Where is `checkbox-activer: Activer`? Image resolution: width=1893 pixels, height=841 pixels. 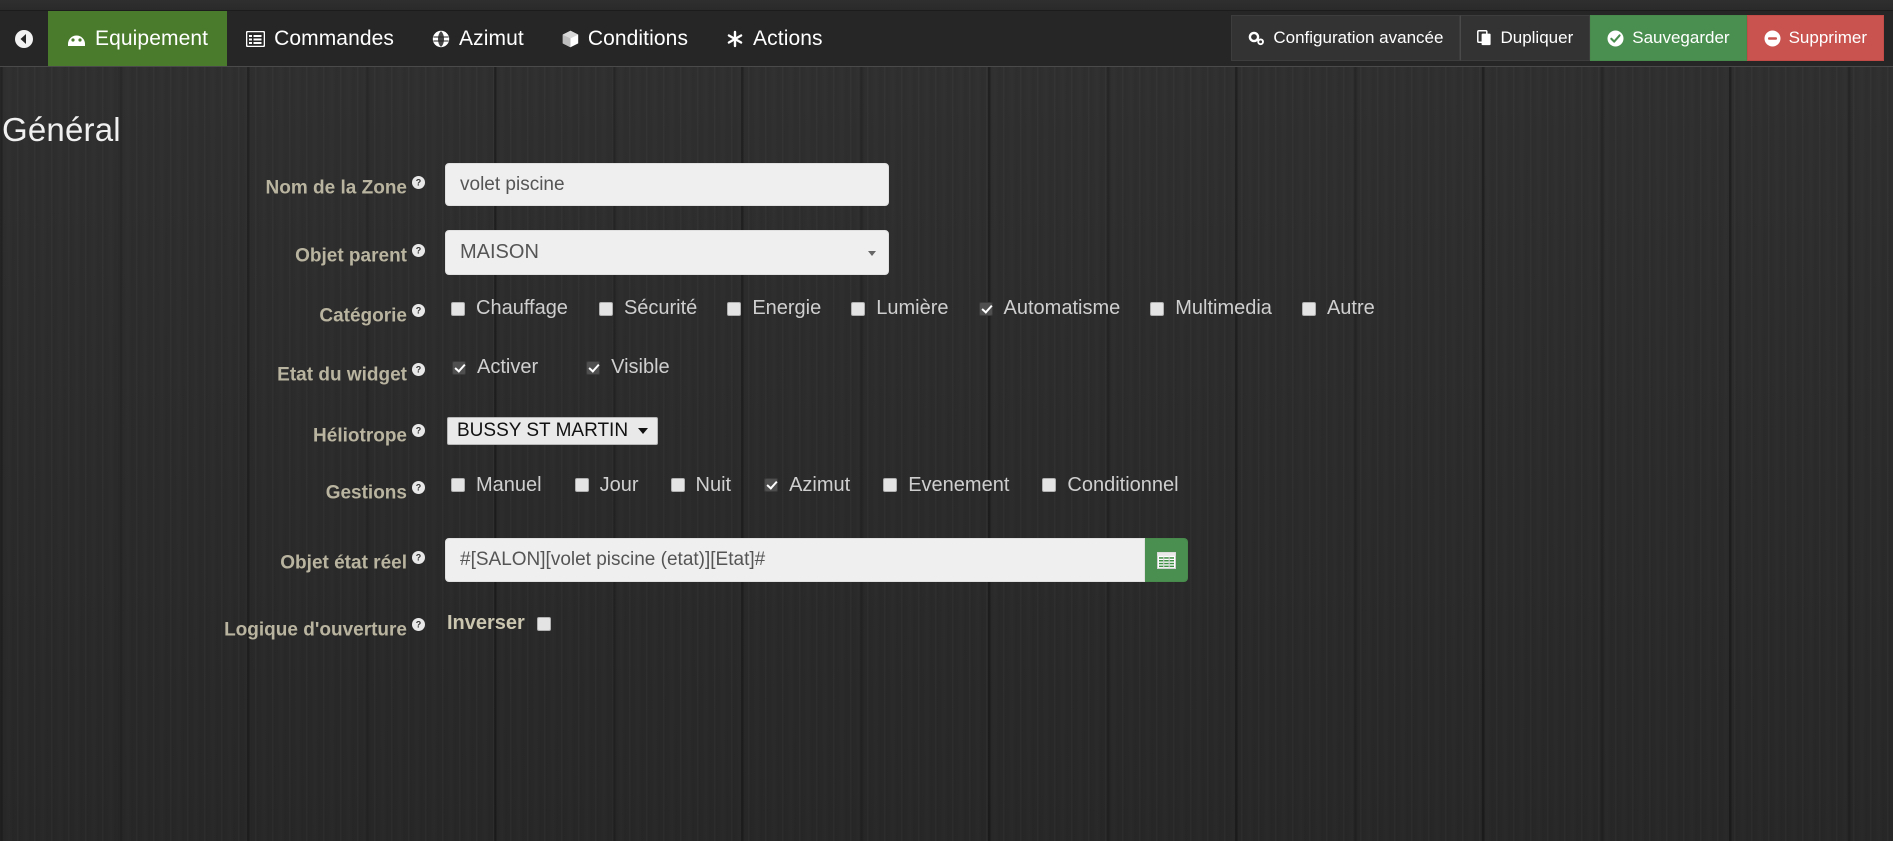 checkbox-activer: Activer is located at coordinates (495, 367).